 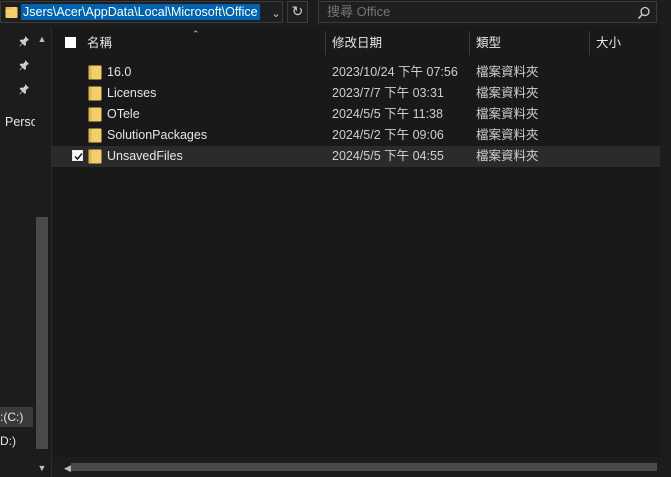 What do you see at coordinates (388, 156) in the screenshot?
I see `file-date: 2024/5/5 下午 04:55` at bounding box center [388, 156].